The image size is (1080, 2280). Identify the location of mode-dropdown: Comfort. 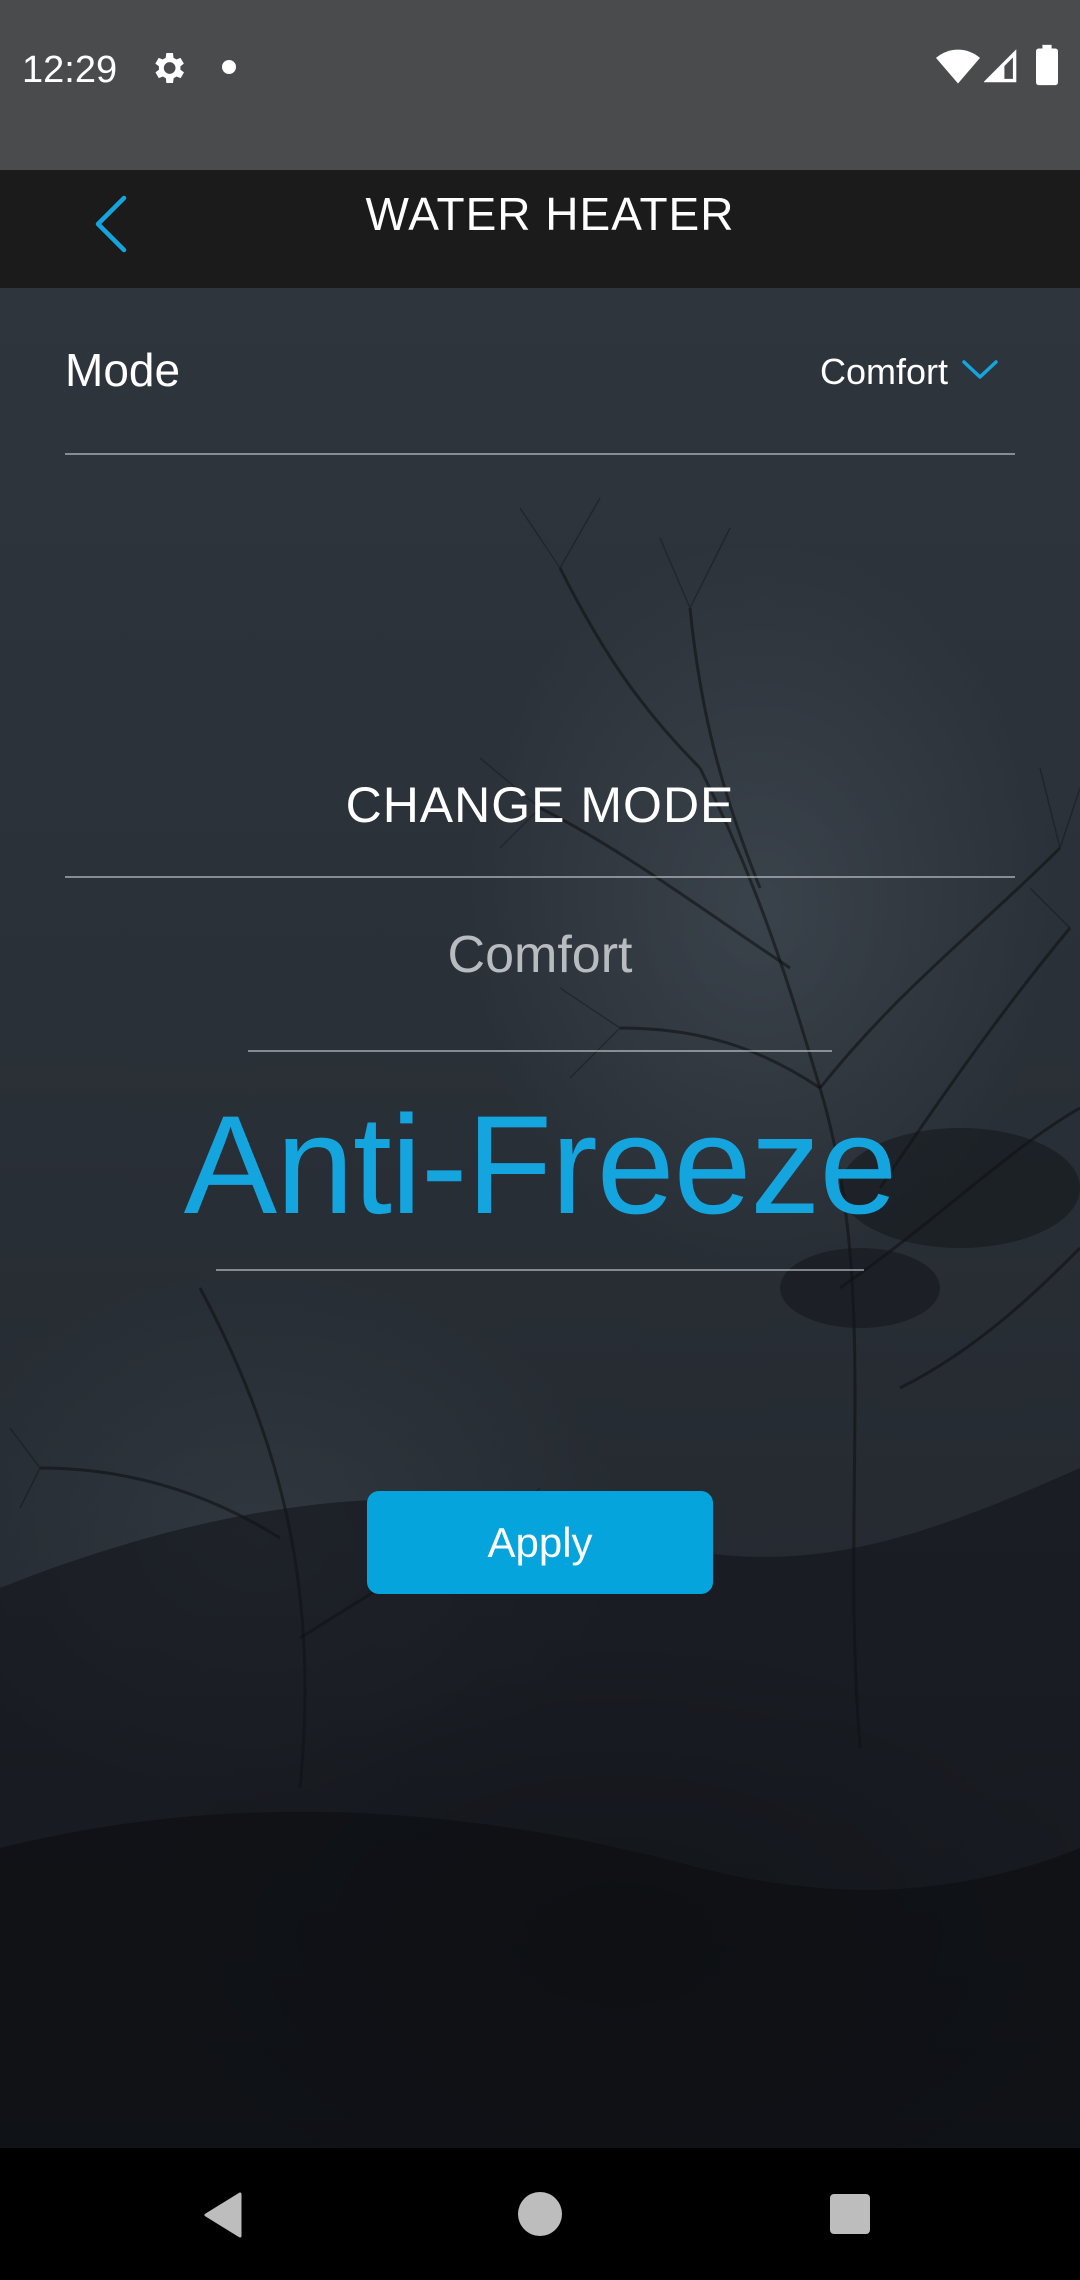
(885, 372).